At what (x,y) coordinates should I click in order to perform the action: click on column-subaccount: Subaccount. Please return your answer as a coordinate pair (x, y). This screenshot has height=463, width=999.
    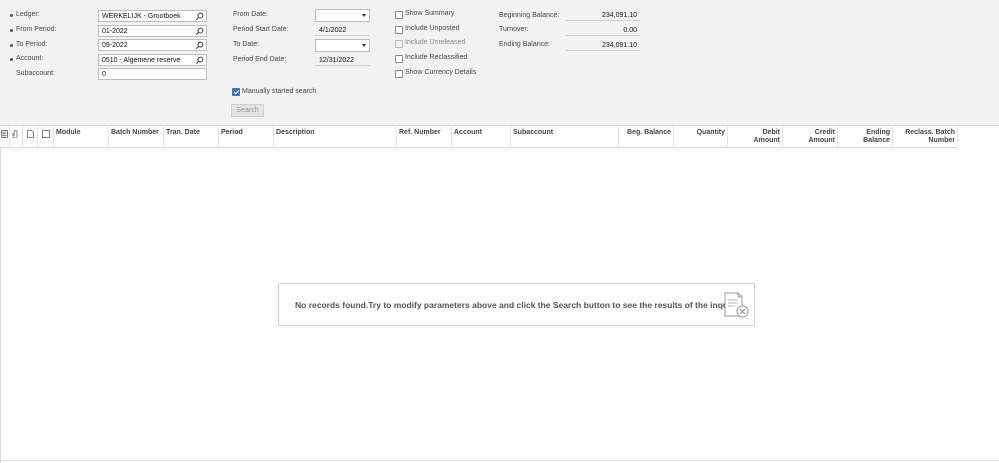
    Looking at the image, I should click on (565, 137).